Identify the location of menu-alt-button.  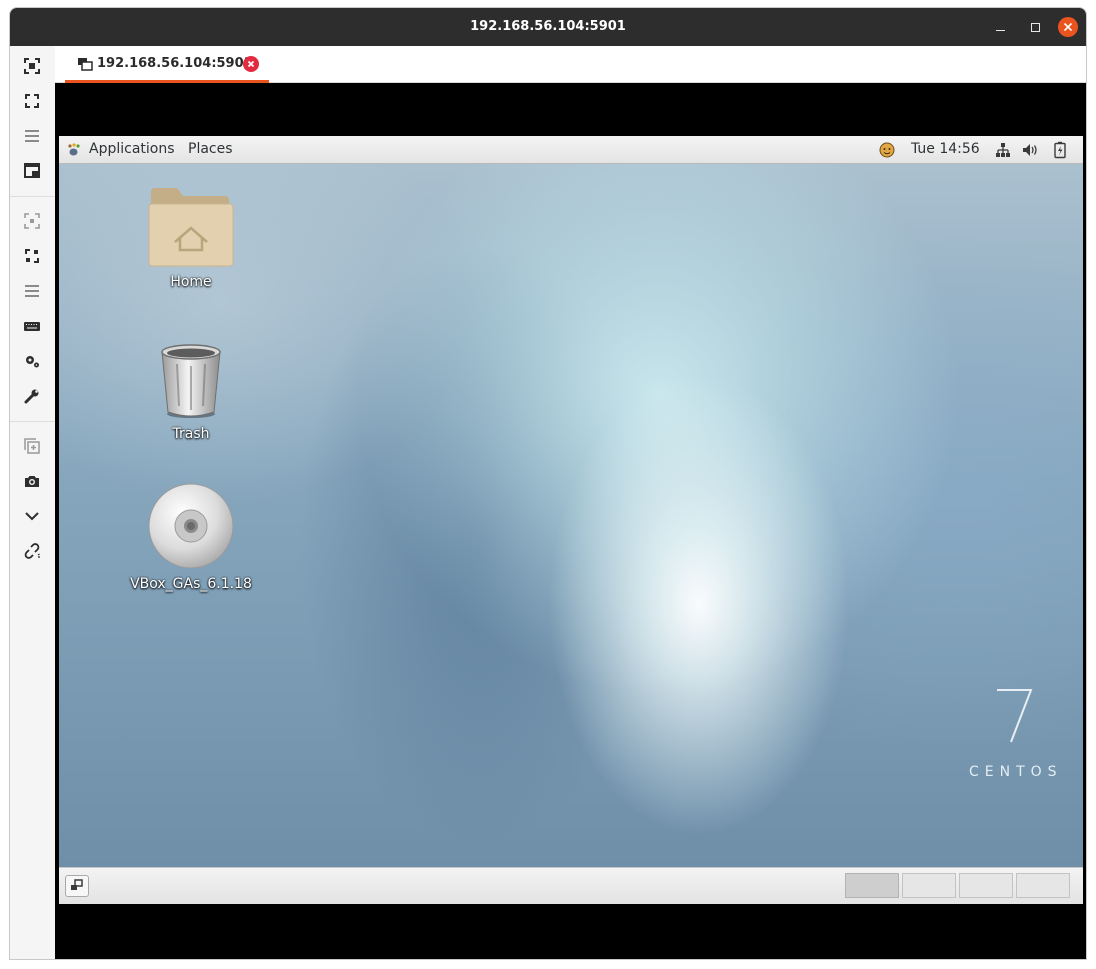
(32, 291).